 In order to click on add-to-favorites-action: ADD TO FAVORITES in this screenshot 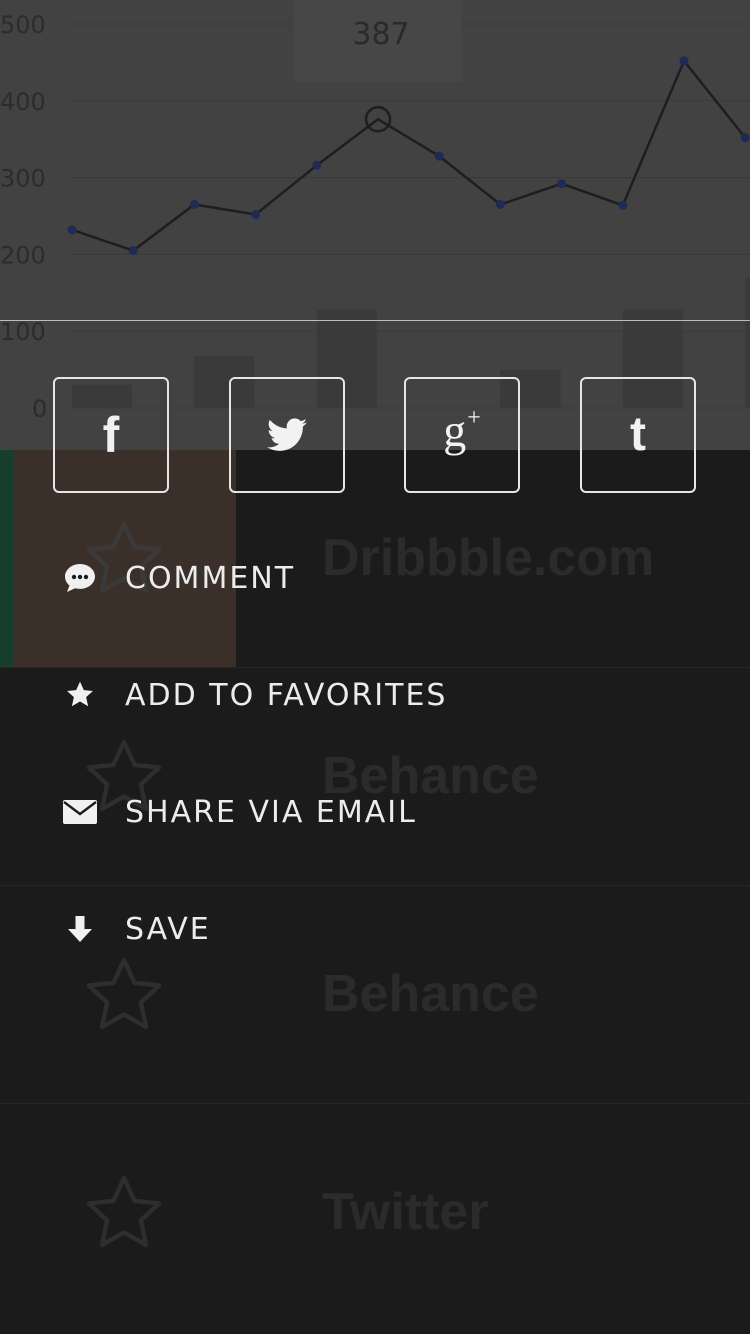, I will do `click(380, 695)`.